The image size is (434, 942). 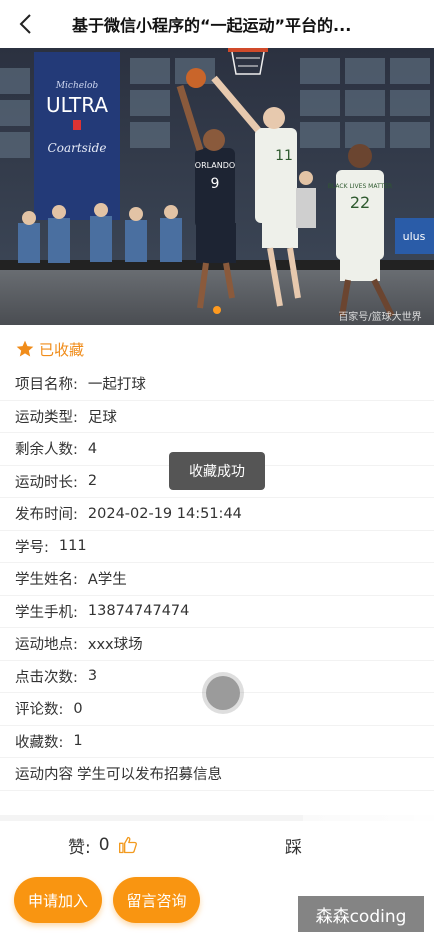 What do you see at coordinates (72, 546) in the screenshot?
I see `detail-value: 111` at bounding box center [72, 546].